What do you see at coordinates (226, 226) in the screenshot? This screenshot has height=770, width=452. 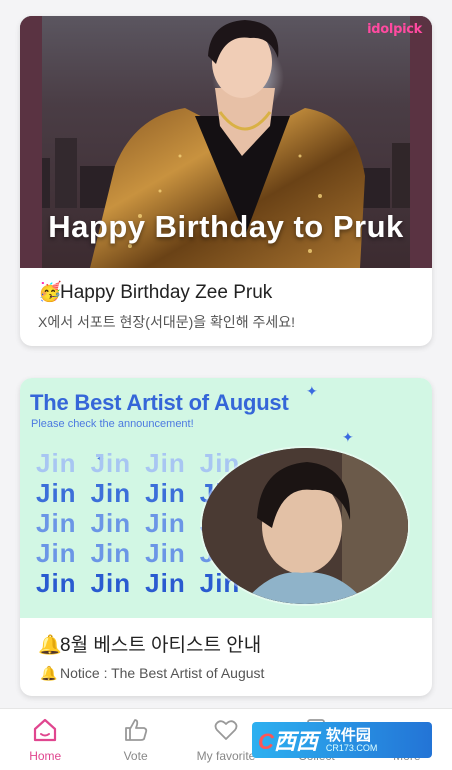 I see `banner-caption: Happy Birthday to Pruk` at bounding box center [226, 226].